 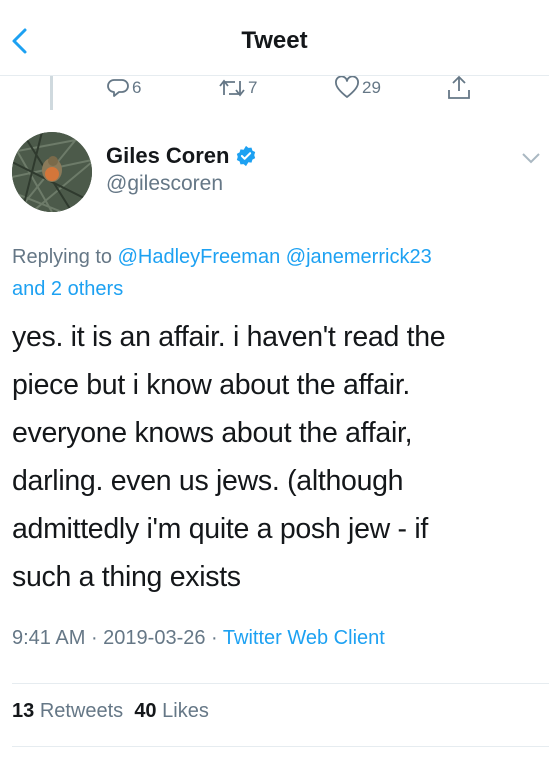 I want to click on page-title: Tweet, so click(x=274, y=40).